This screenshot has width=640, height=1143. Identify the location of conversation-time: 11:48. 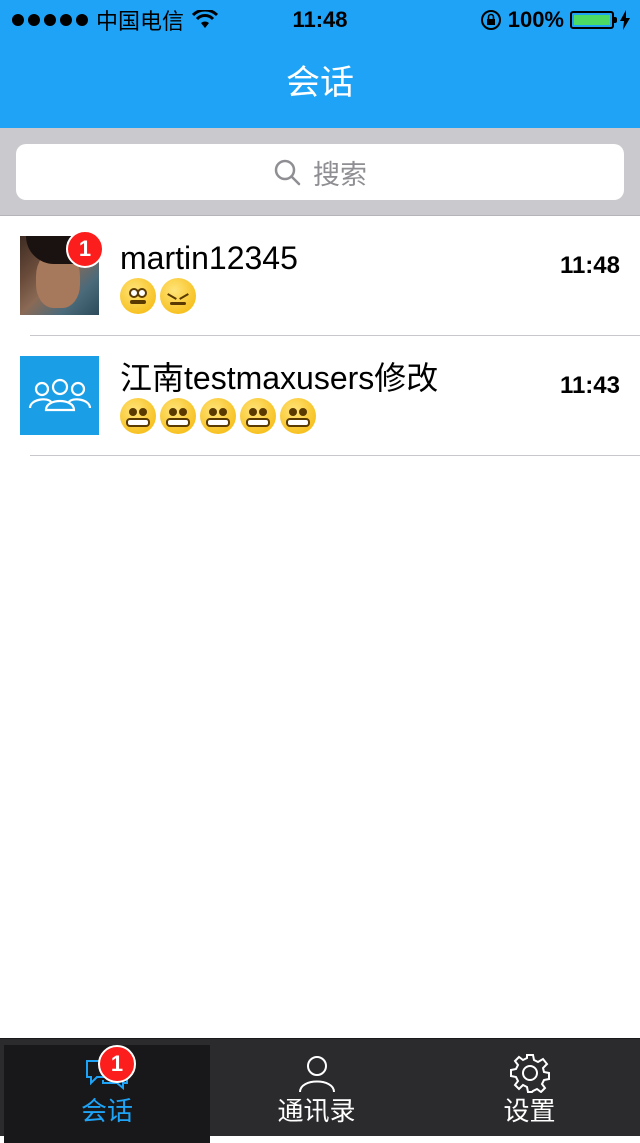
(589, 265).